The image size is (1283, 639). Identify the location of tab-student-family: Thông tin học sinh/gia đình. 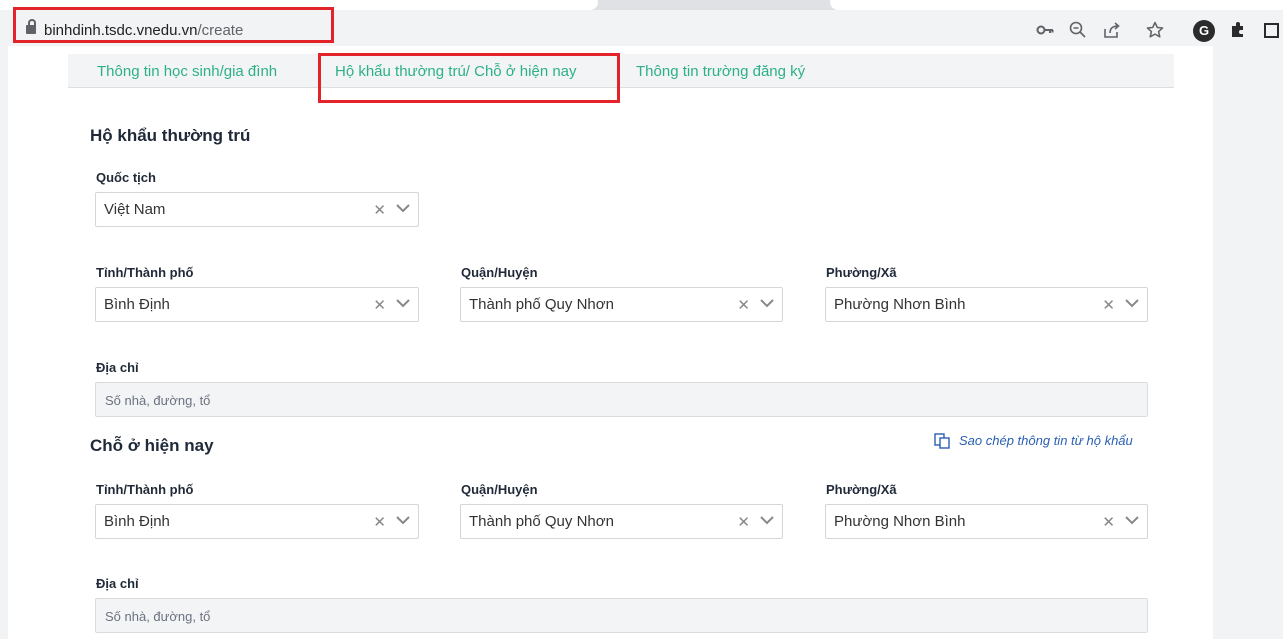
(187, 71).